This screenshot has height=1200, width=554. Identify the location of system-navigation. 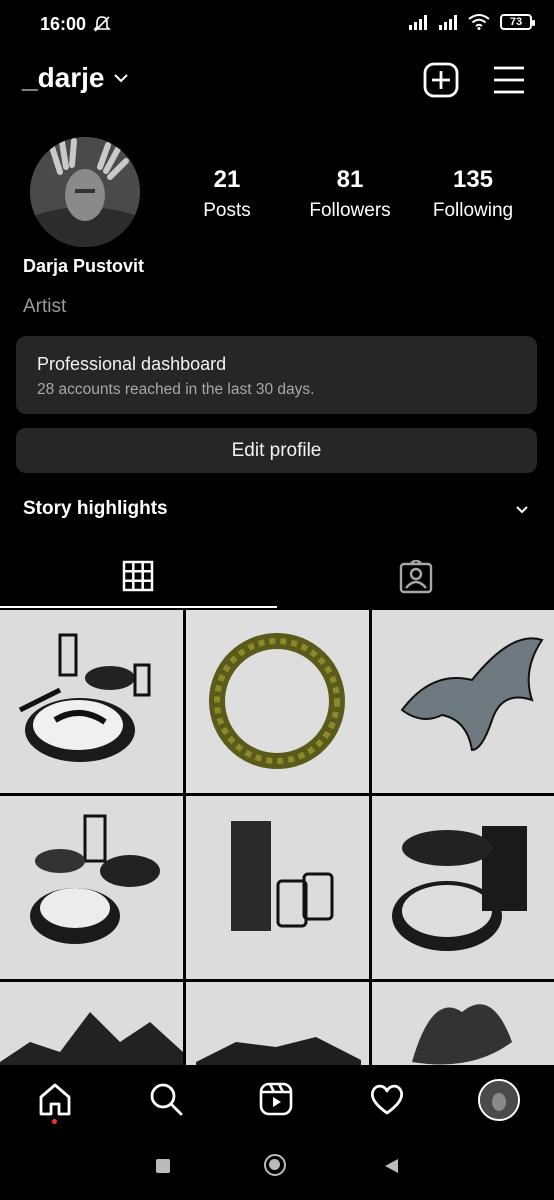
(277, 1167).